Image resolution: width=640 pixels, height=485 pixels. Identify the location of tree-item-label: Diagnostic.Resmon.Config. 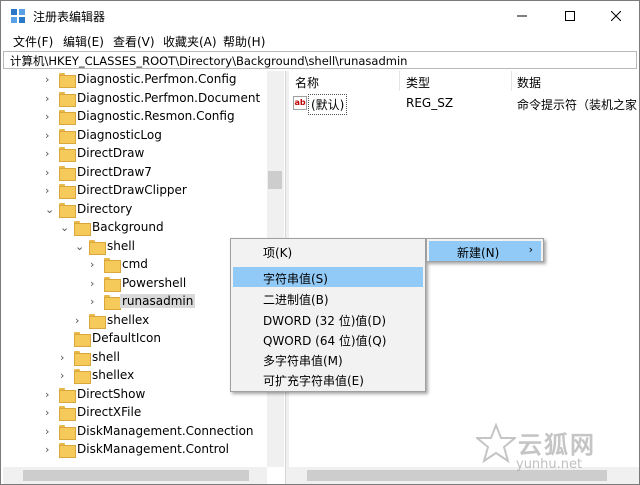
(156, 116).